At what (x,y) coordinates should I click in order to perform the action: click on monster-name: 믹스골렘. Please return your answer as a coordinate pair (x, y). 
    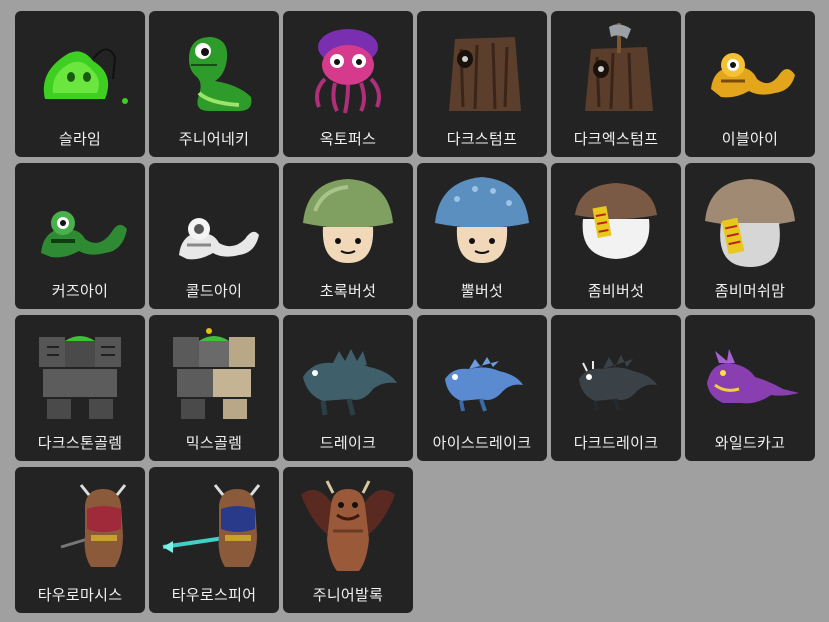
    Looking at the image, I should click on (214, 443).